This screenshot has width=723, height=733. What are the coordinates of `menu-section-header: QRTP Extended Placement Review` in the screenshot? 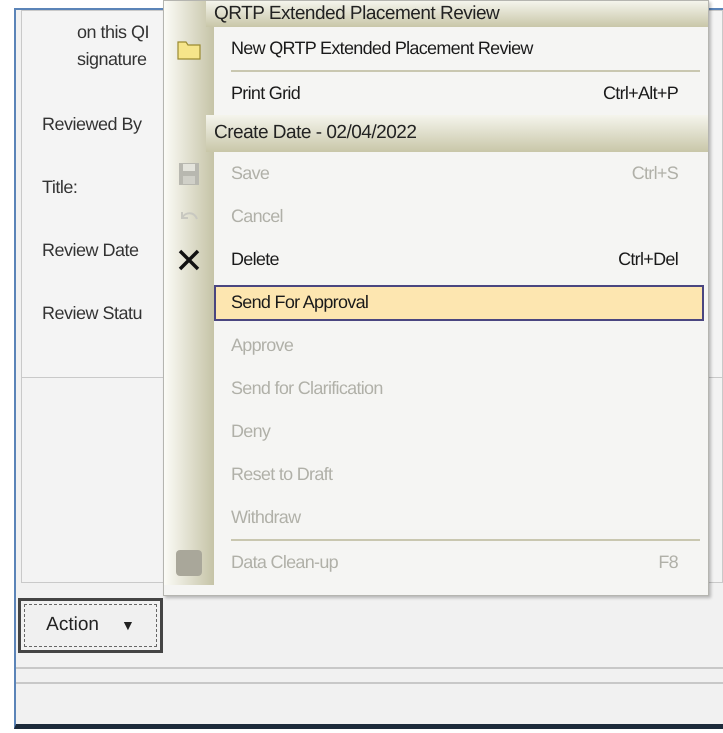 It's located at (457, 14).